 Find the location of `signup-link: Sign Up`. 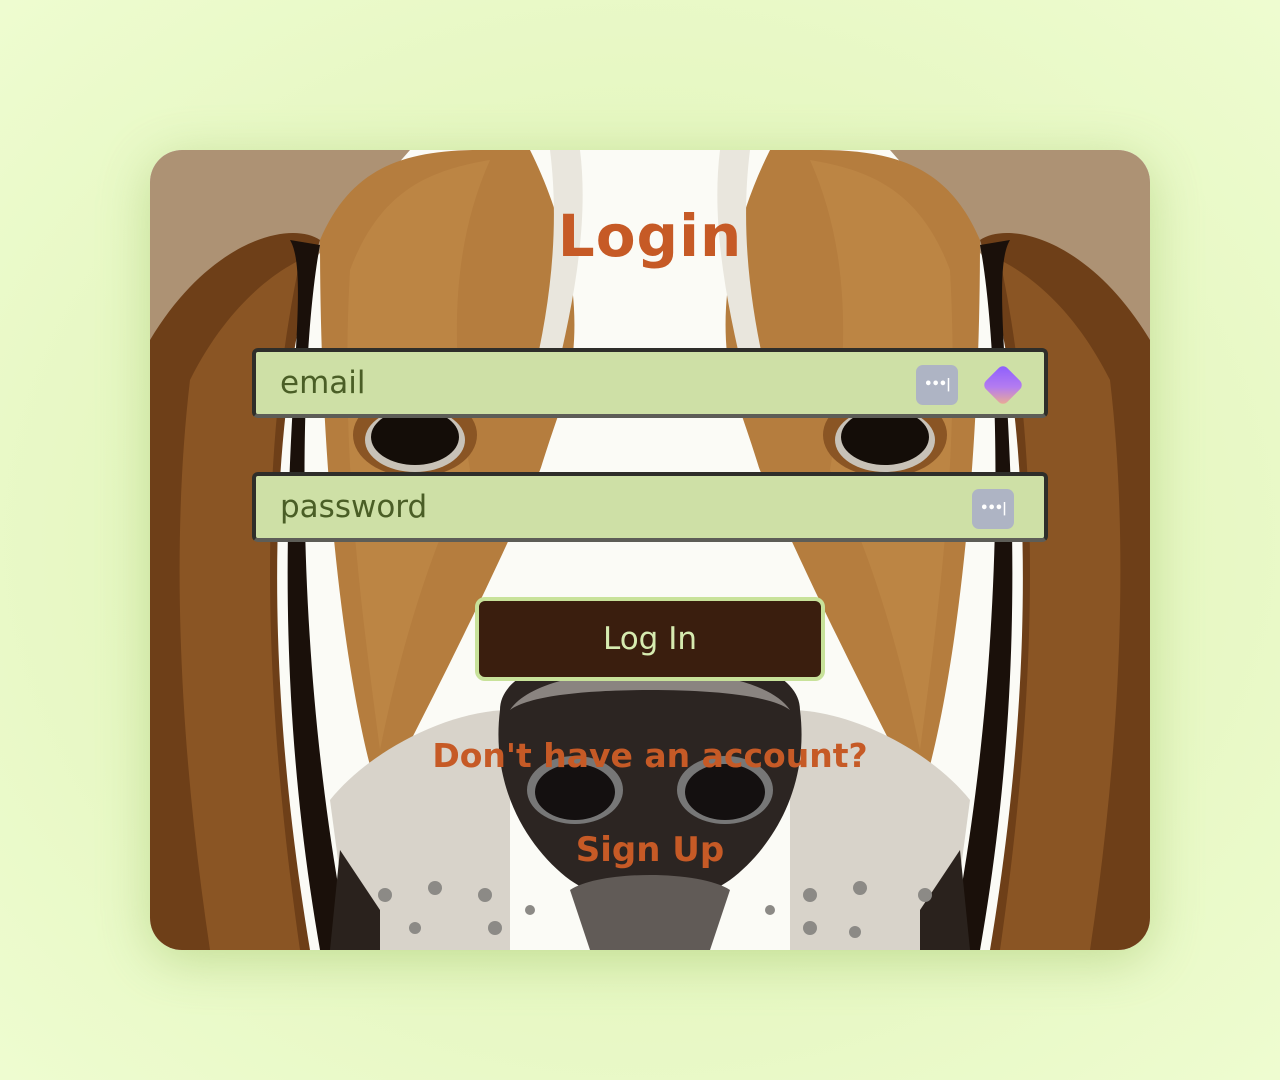

signup-link: Sign Up is located at coordinates (650, 850).